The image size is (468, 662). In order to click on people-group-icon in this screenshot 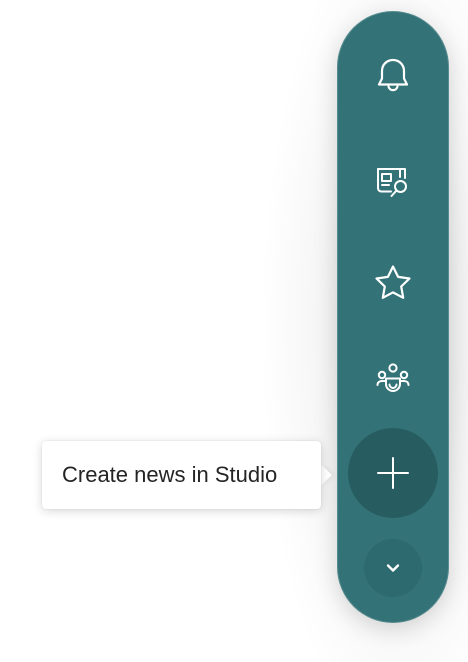, I will do `click(393, 380)`.